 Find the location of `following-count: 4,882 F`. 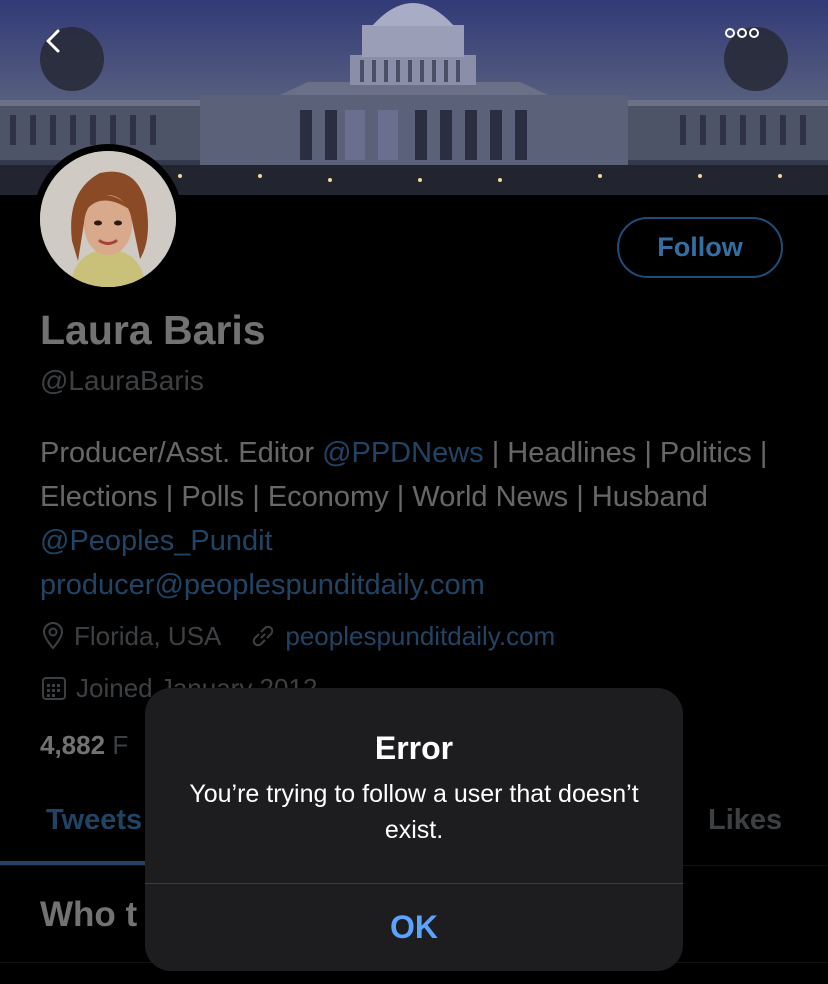

following-count: 4,882 F is located at coordinates (84, 745).